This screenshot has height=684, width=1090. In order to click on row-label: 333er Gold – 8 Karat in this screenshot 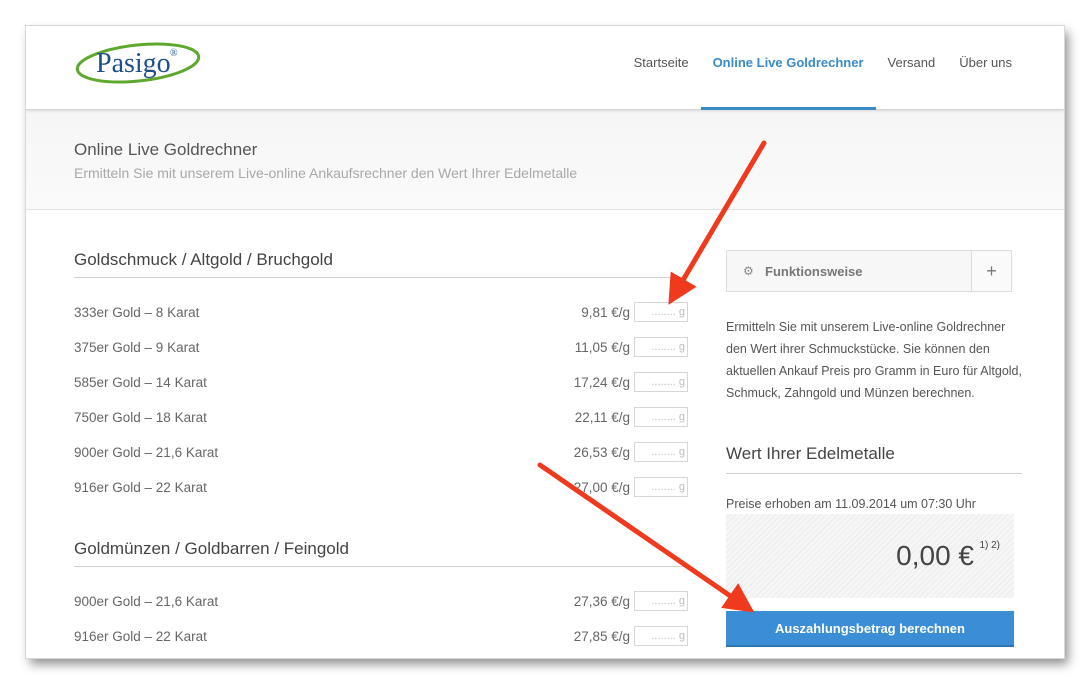, I will do `click(137, 312)`.